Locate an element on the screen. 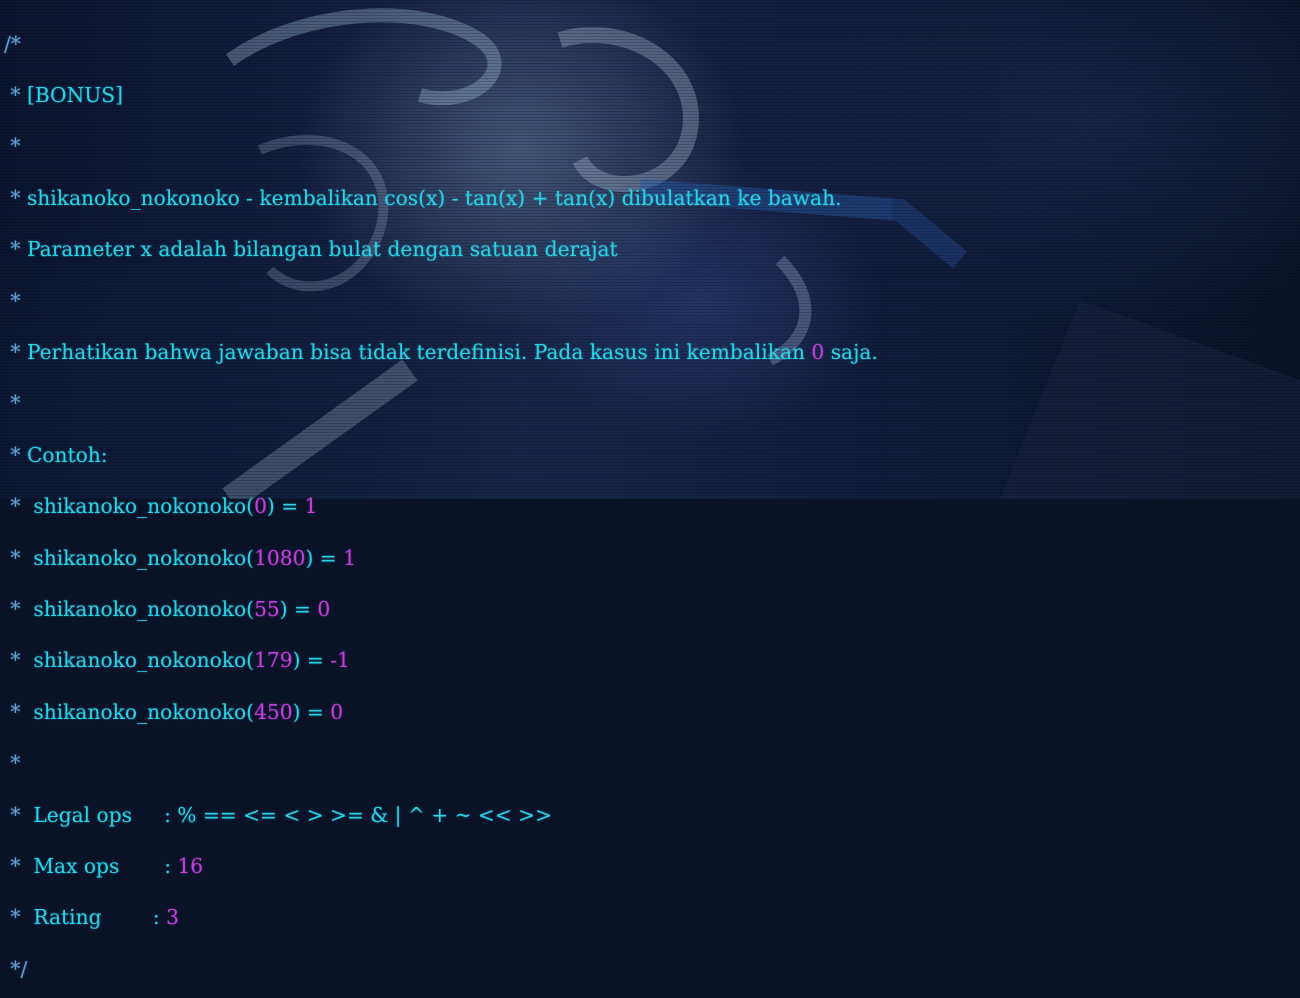  example-line: * shikanoko_nokonoko(179) = -1 is located at coordinates (177, 660).